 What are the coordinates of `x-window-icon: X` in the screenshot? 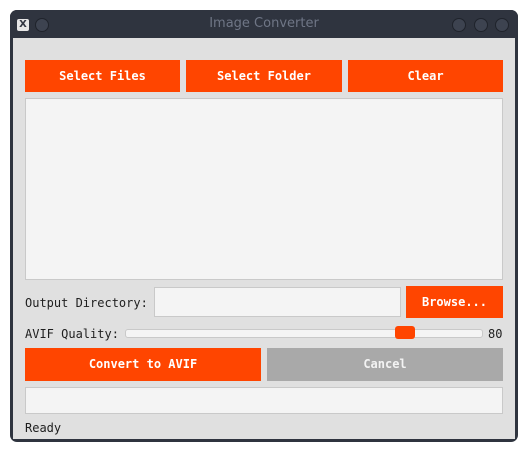 It's located at (23, 25).